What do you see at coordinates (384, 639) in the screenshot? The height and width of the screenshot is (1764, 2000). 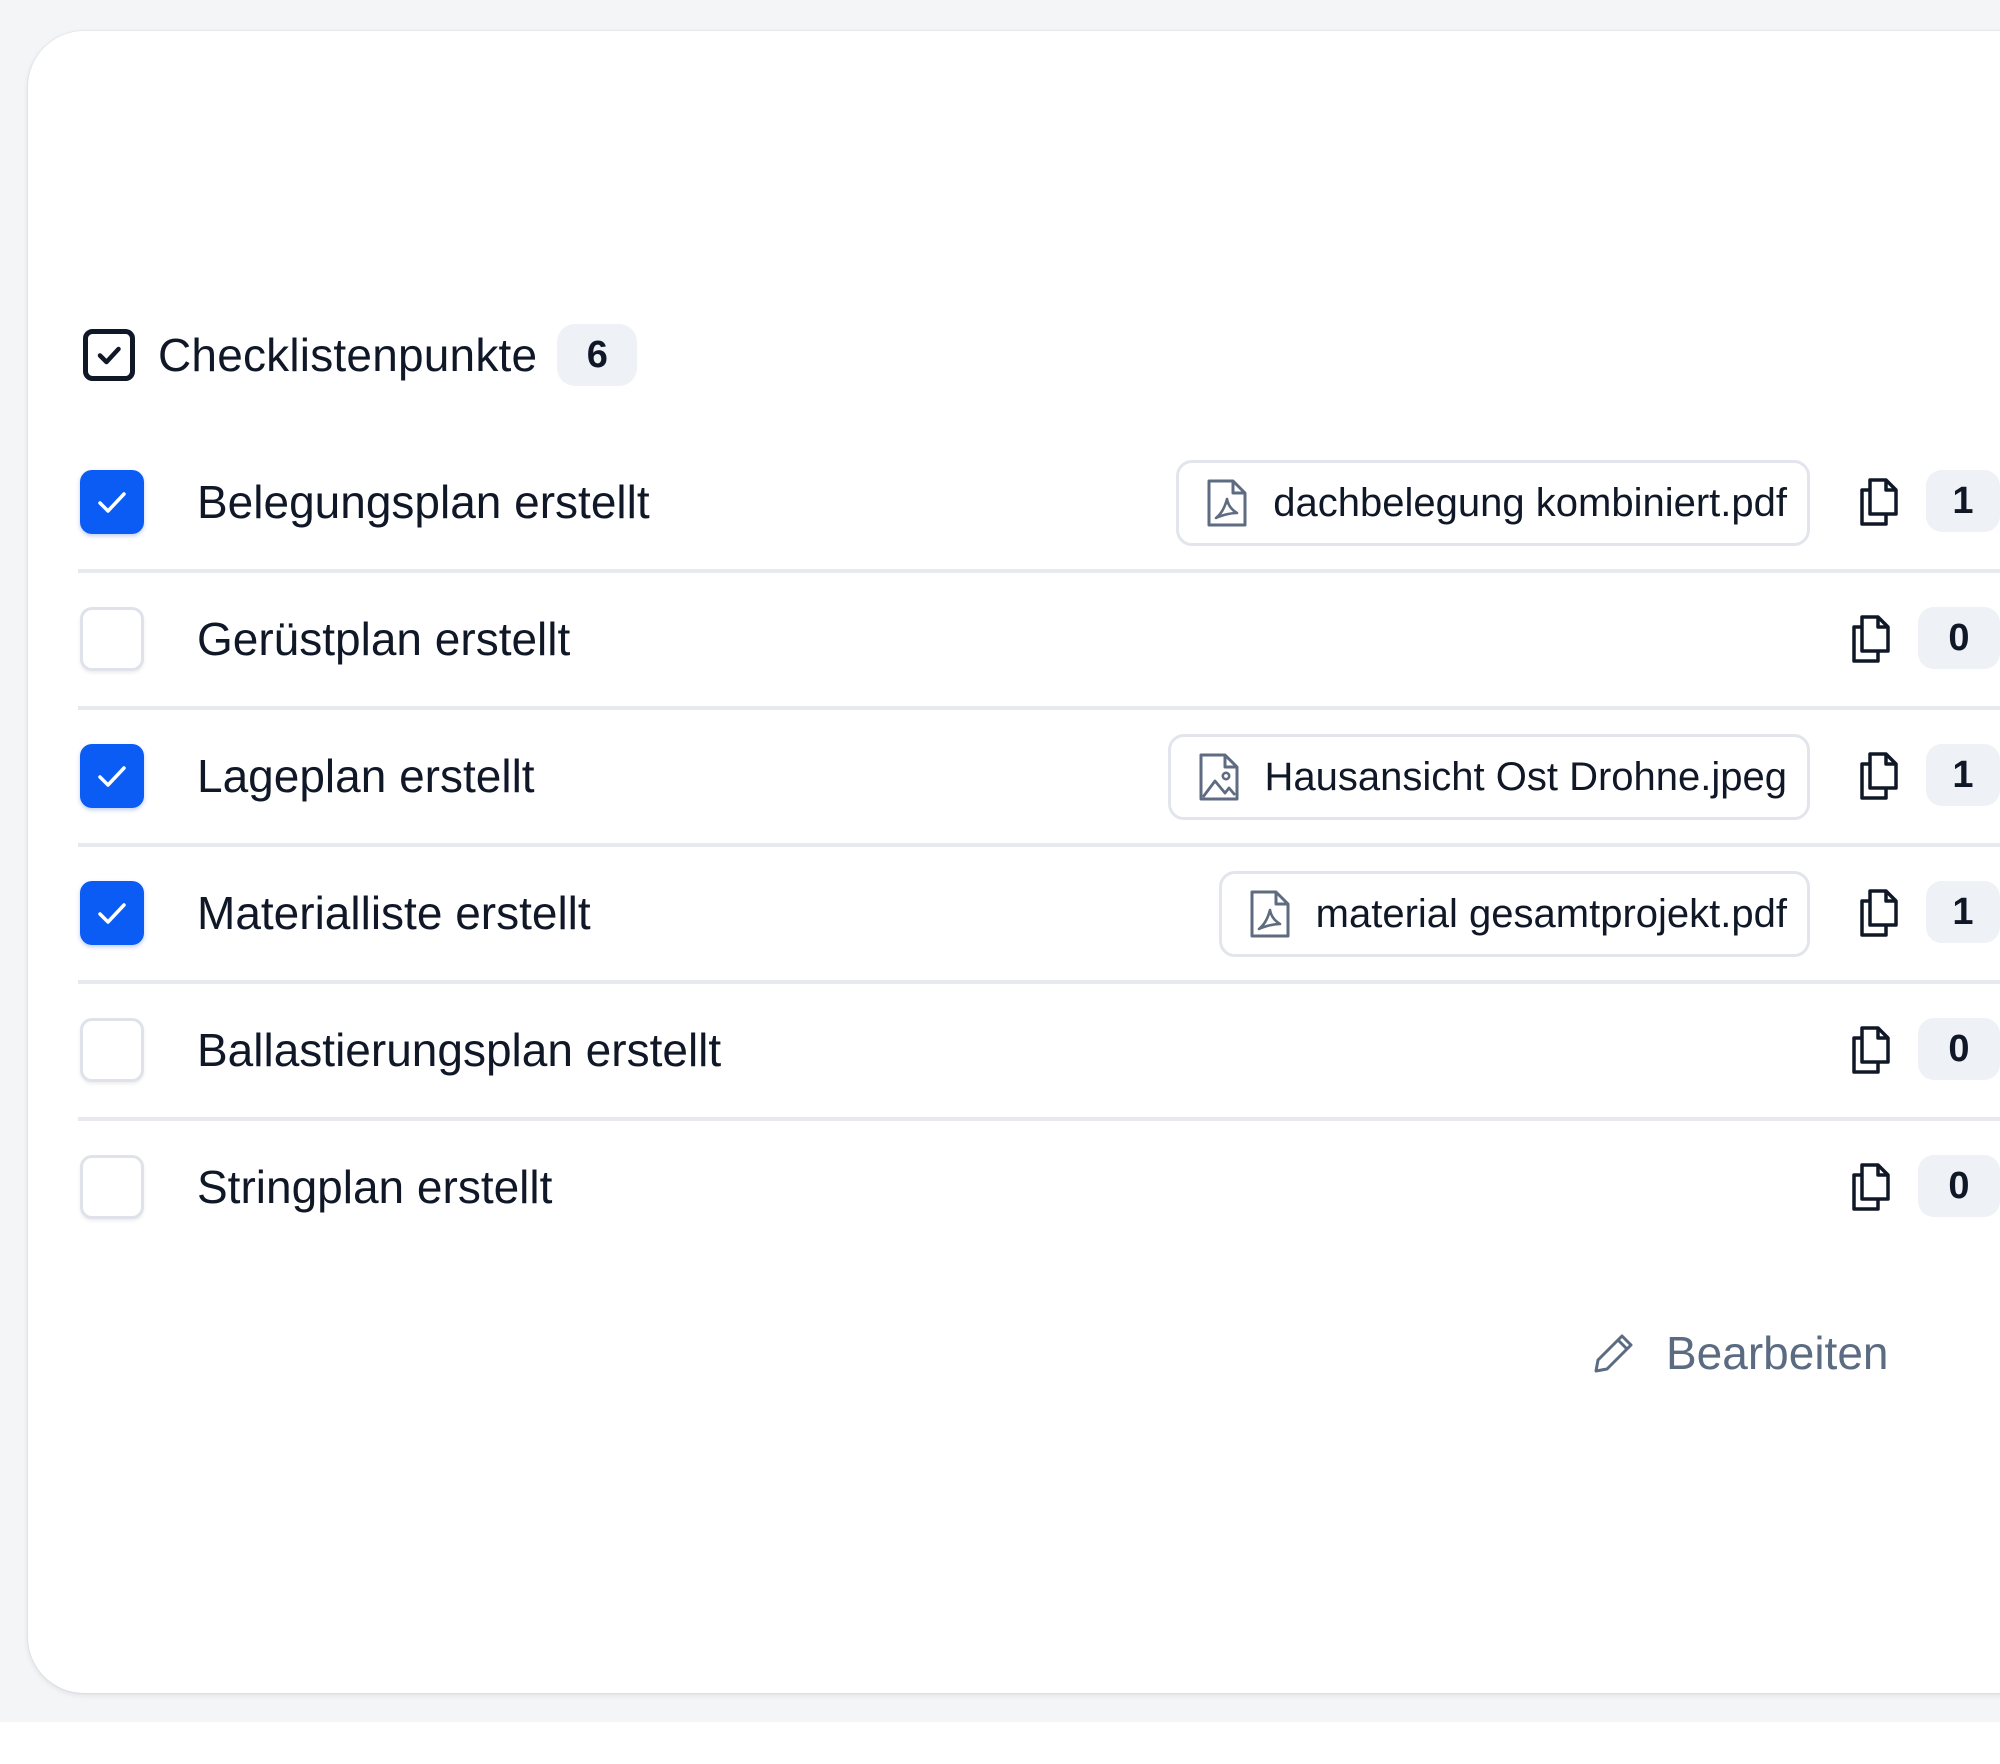 I see `item-label: Gerüstplan erstellt` at bounding box center [384, 639].